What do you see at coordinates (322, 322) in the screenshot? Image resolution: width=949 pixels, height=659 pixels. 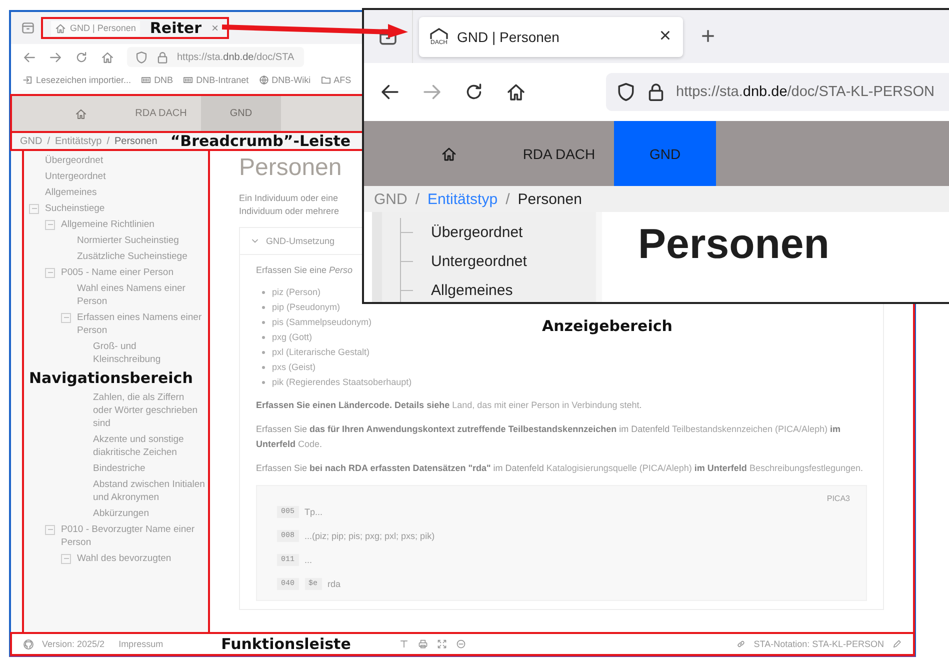 I see `list-link: pis (Sammelpseudonym)` at bounding box center [322, 322].